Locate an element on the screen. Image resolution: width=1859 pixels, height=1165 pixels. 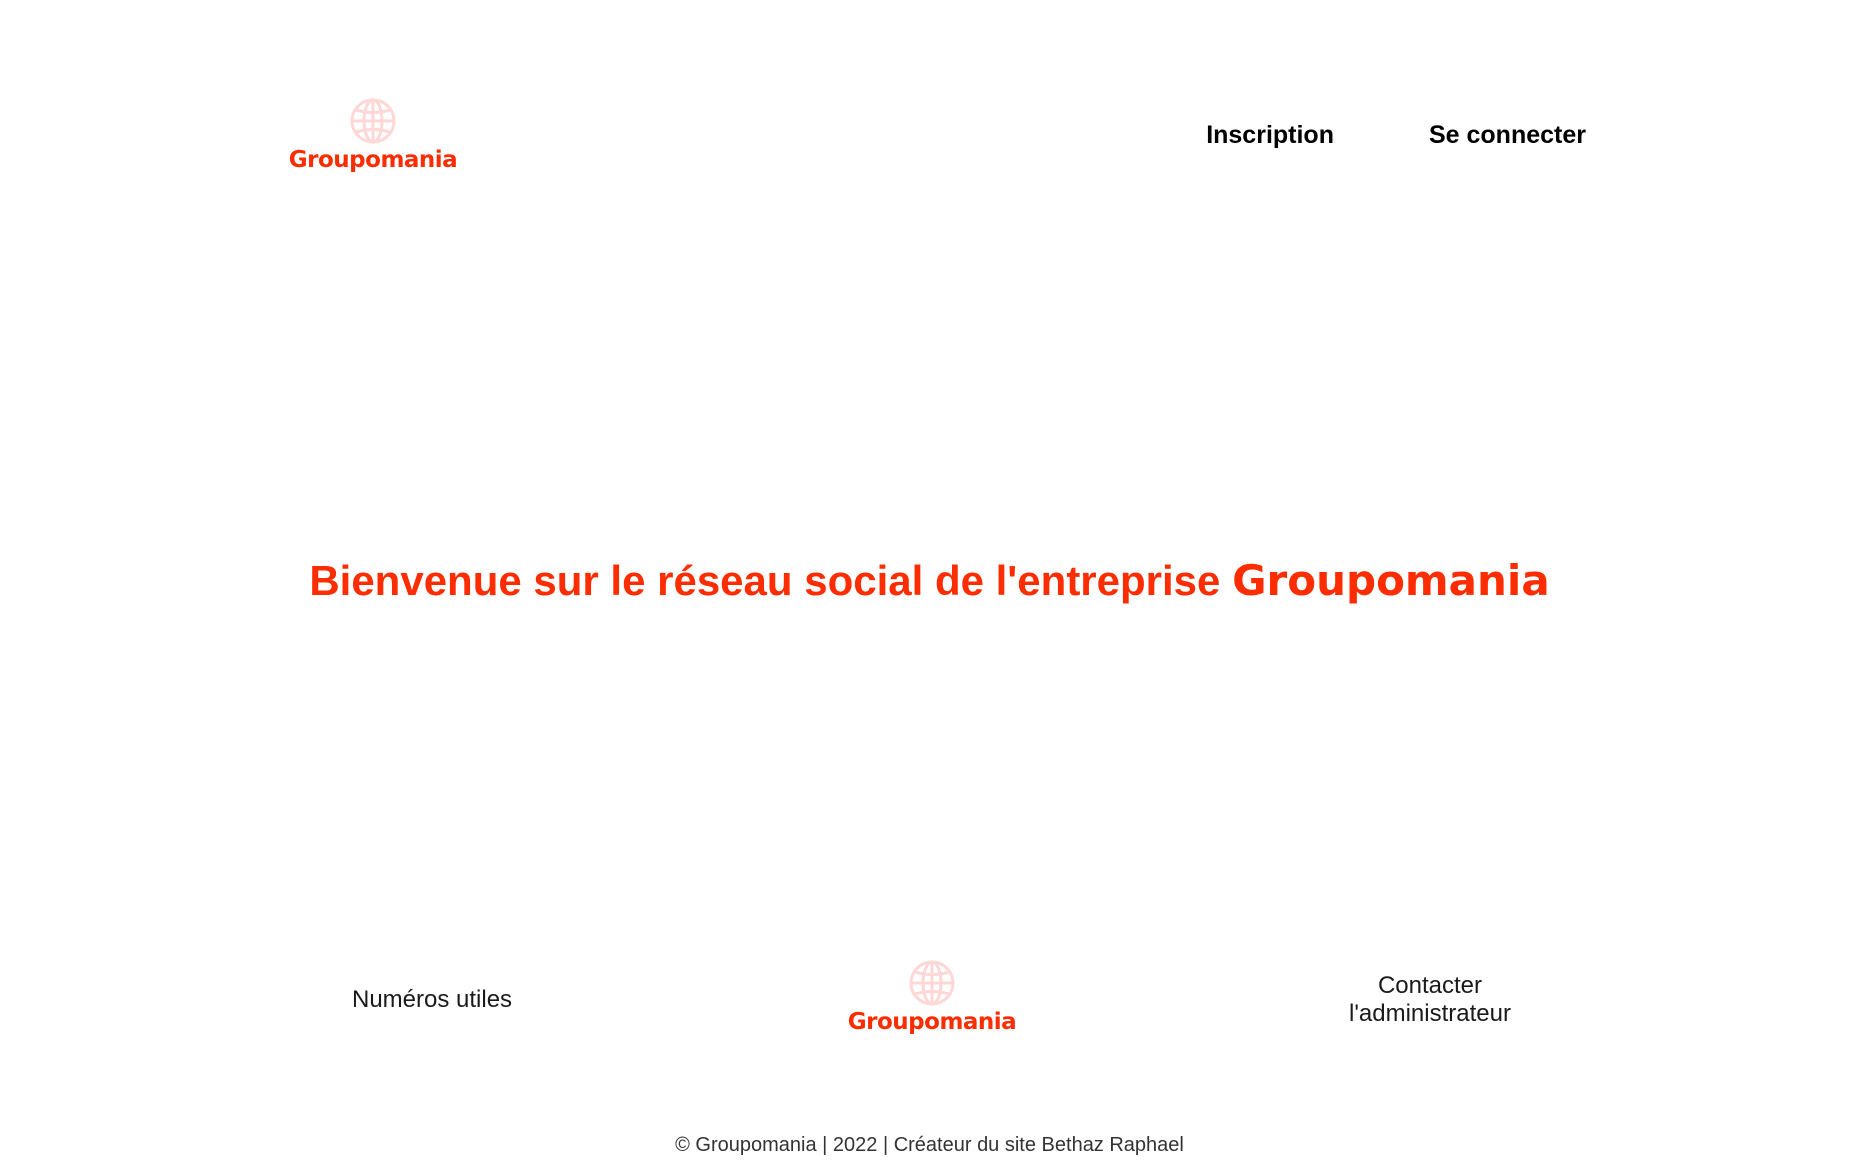
header-logo: Groupomania is located at coordinates (373, 134).